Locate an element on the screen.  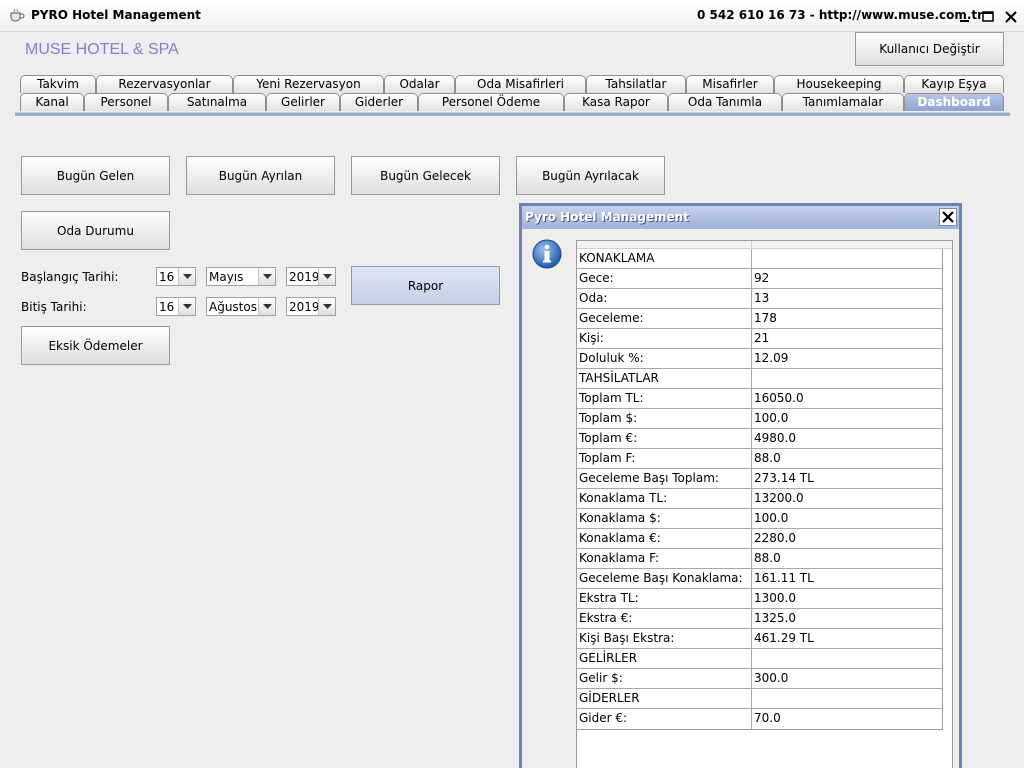
end-date-label: Bitiş Tarihi: is located at coordinates (54, 307).